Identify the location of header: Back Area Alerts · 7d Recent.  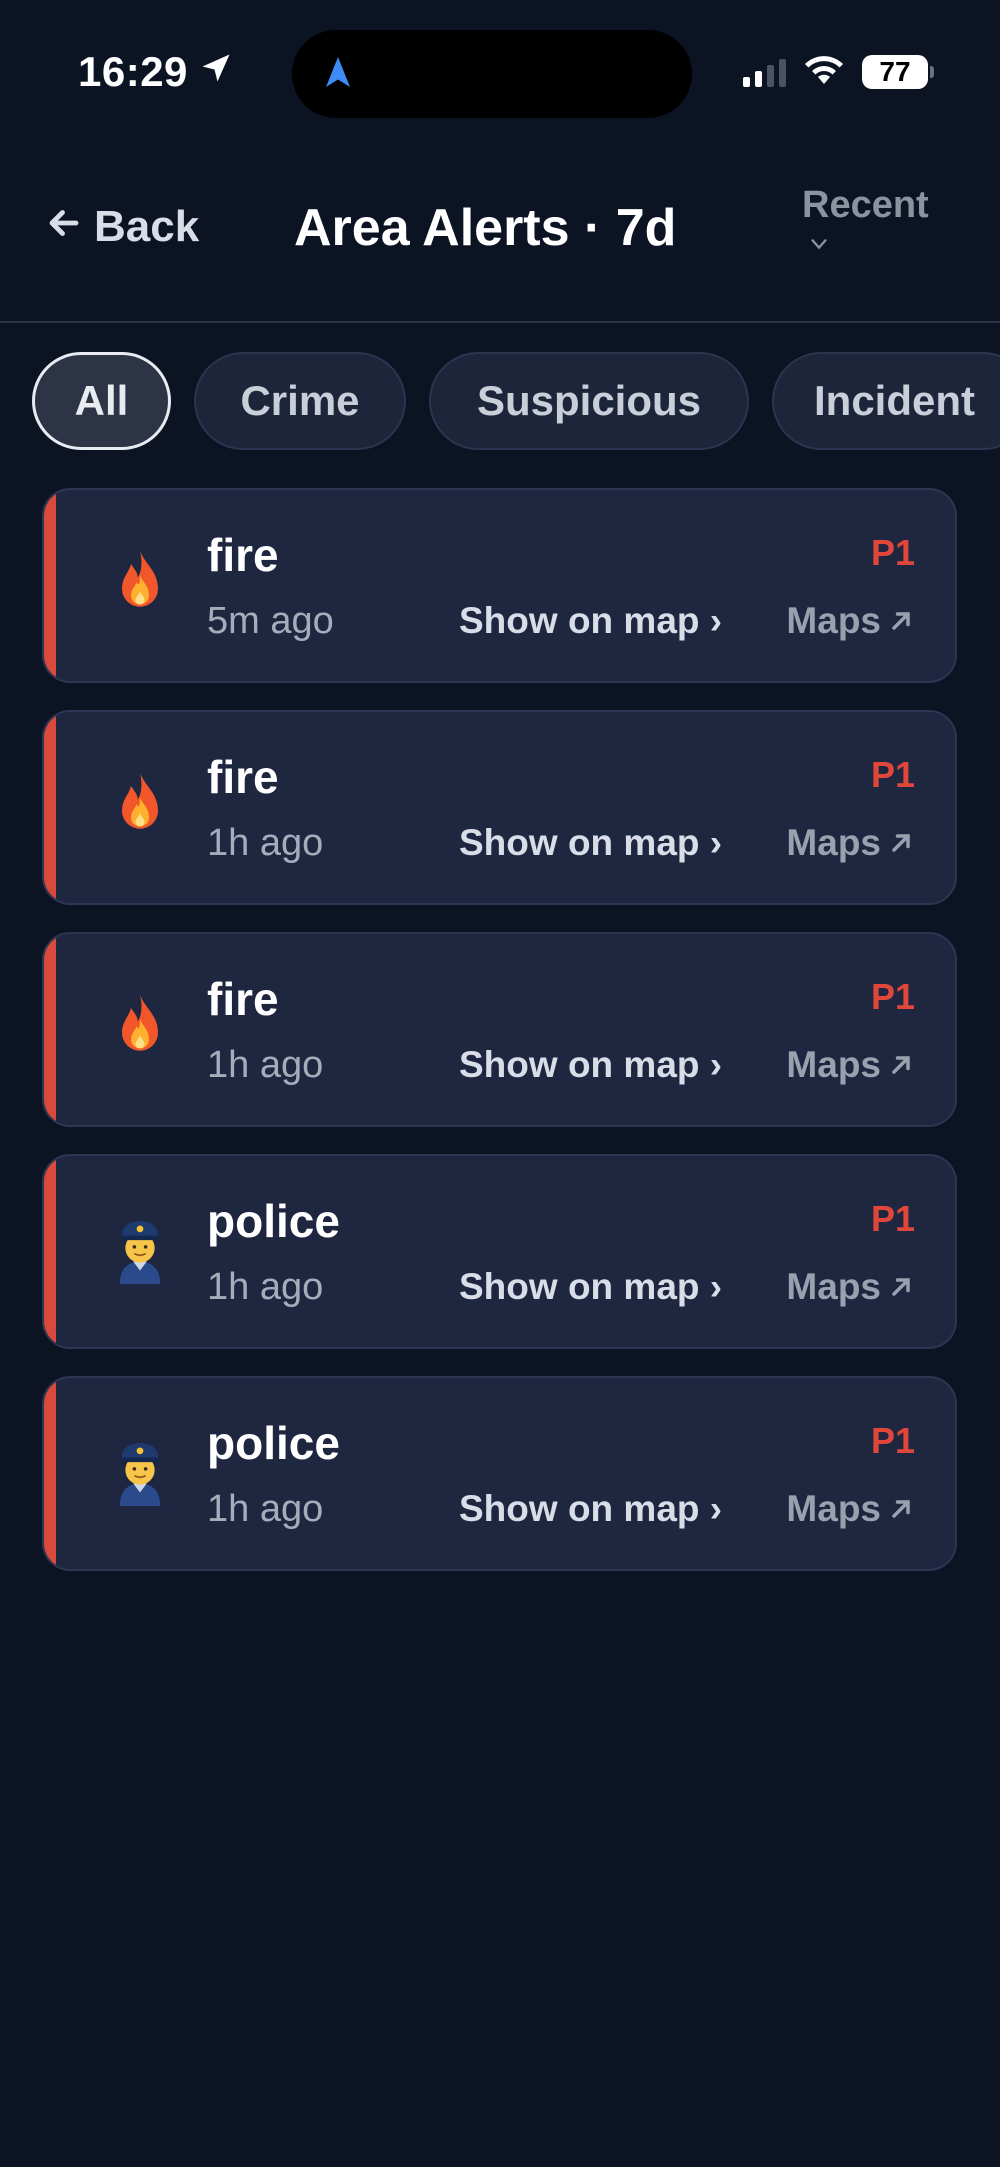
(500, 236).